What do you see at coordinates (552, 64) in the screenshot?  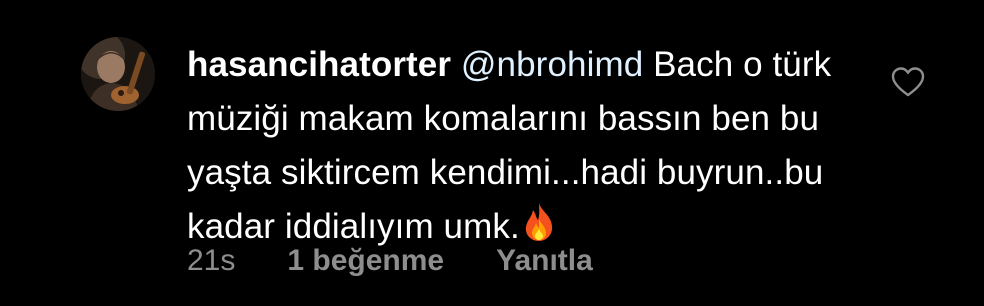 I see `mention-link: @nbrohimd` at bounding box center [552, 64].